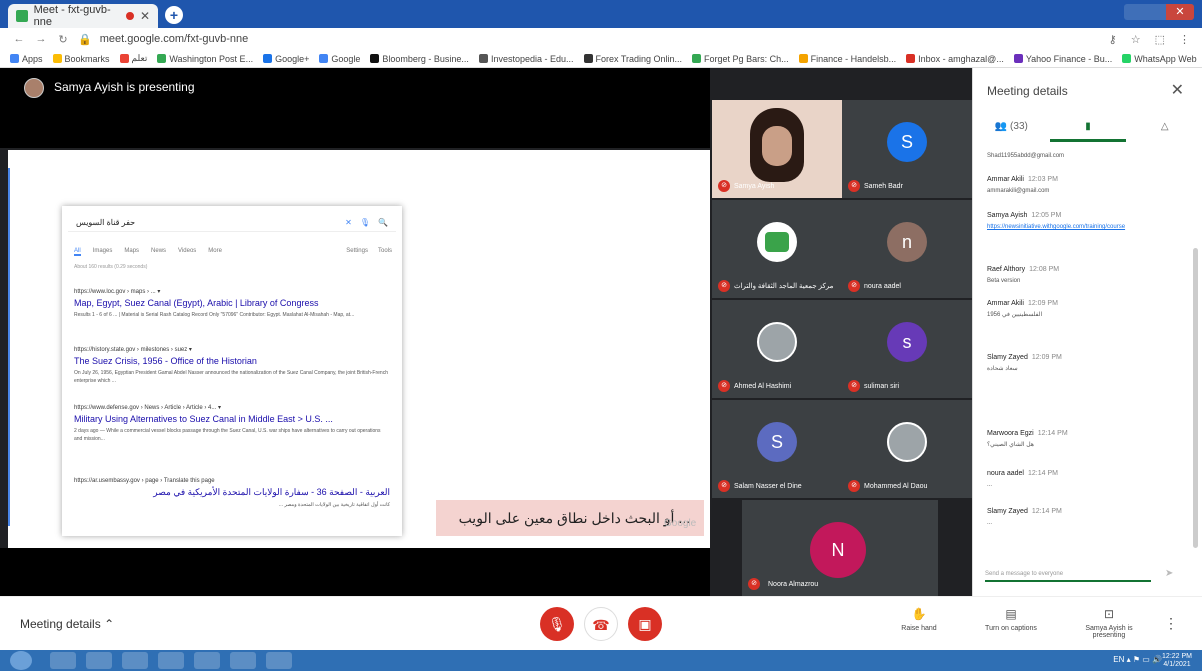 This screenshot has width=1202, height=671. I want to click on presenting-button: ⊡ Samya Ayish is presenting, so click(1109, 623).